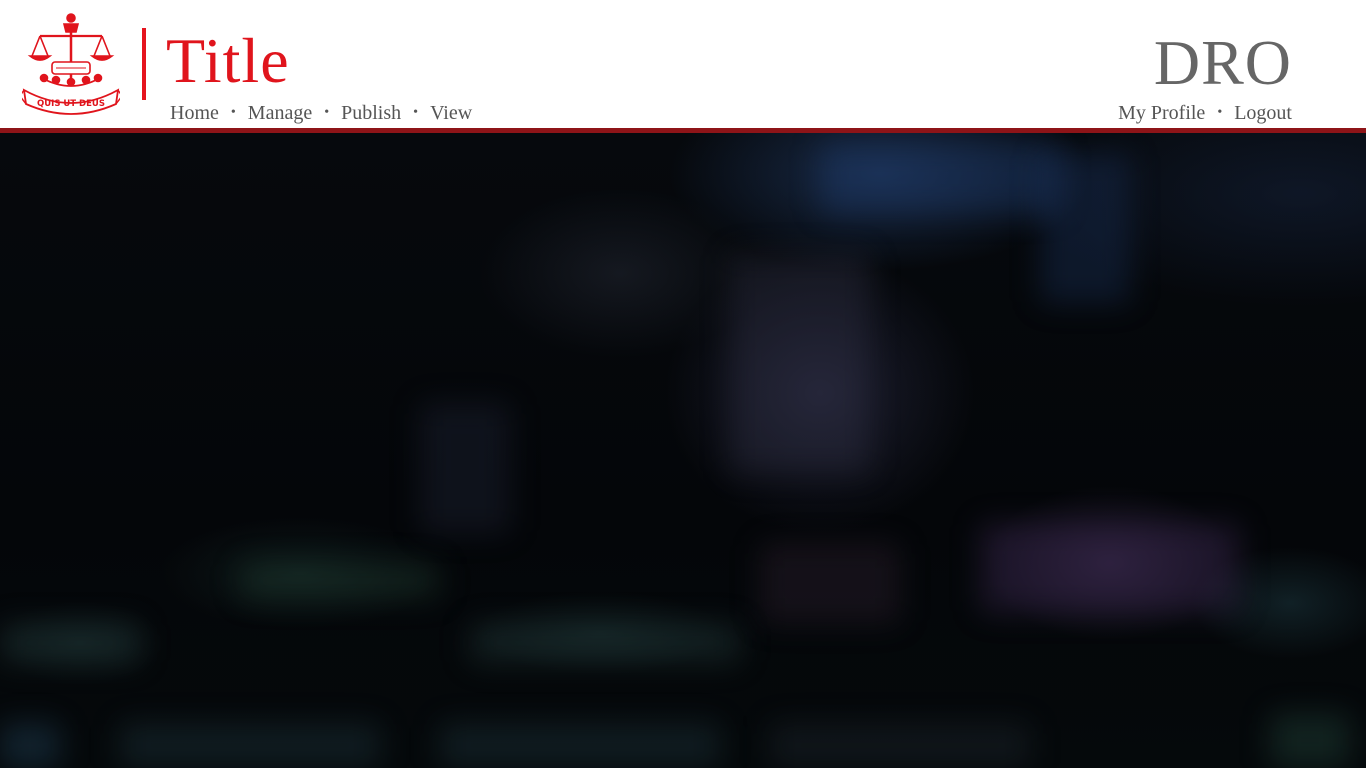 This screenshot has width=1366, height=768. What do you see at coordinates (228, 60) in the screenshot?
I see `page-title: Title` at bounding box center [228, 60].